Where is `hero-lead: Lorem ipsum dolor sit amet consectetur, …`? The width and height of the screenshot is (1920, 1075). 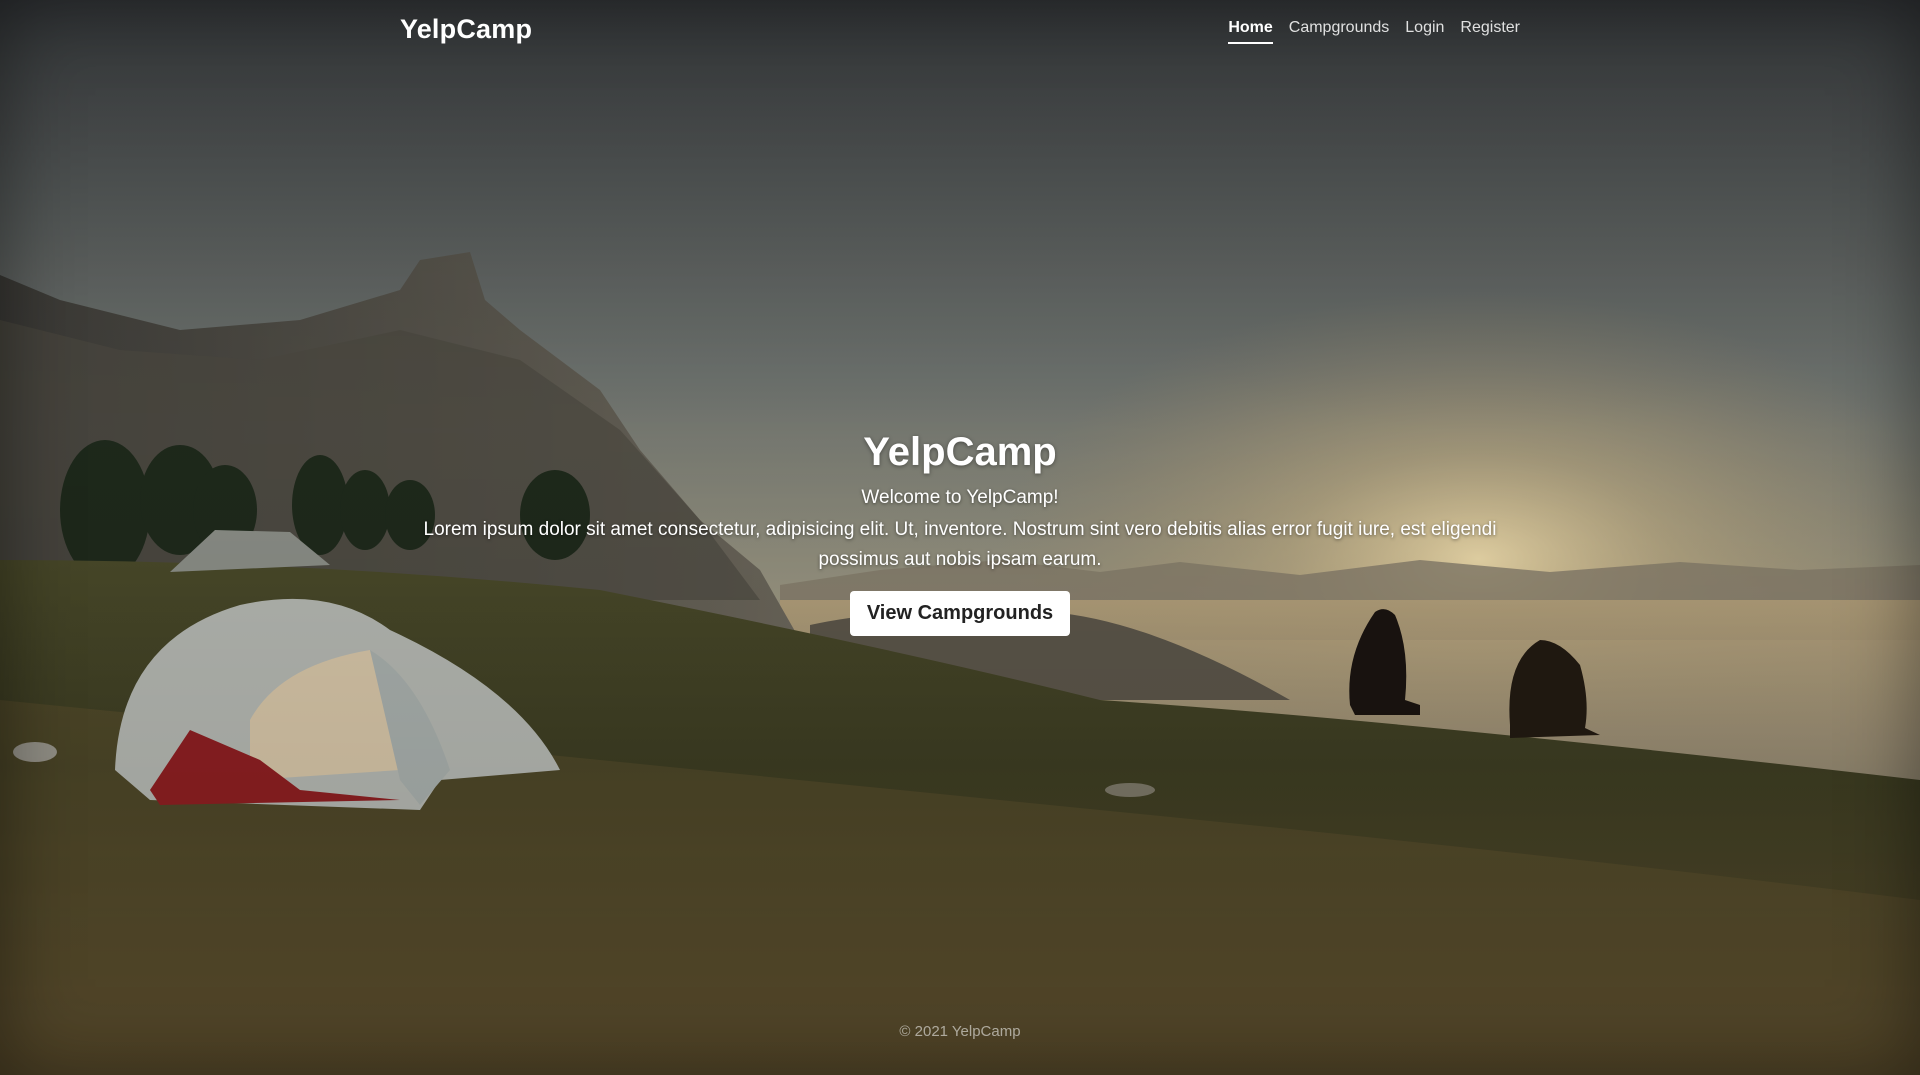
hero-lead: Lorem ipsum dolor sit amet consectetur, … is located at coordinates (960, 544).